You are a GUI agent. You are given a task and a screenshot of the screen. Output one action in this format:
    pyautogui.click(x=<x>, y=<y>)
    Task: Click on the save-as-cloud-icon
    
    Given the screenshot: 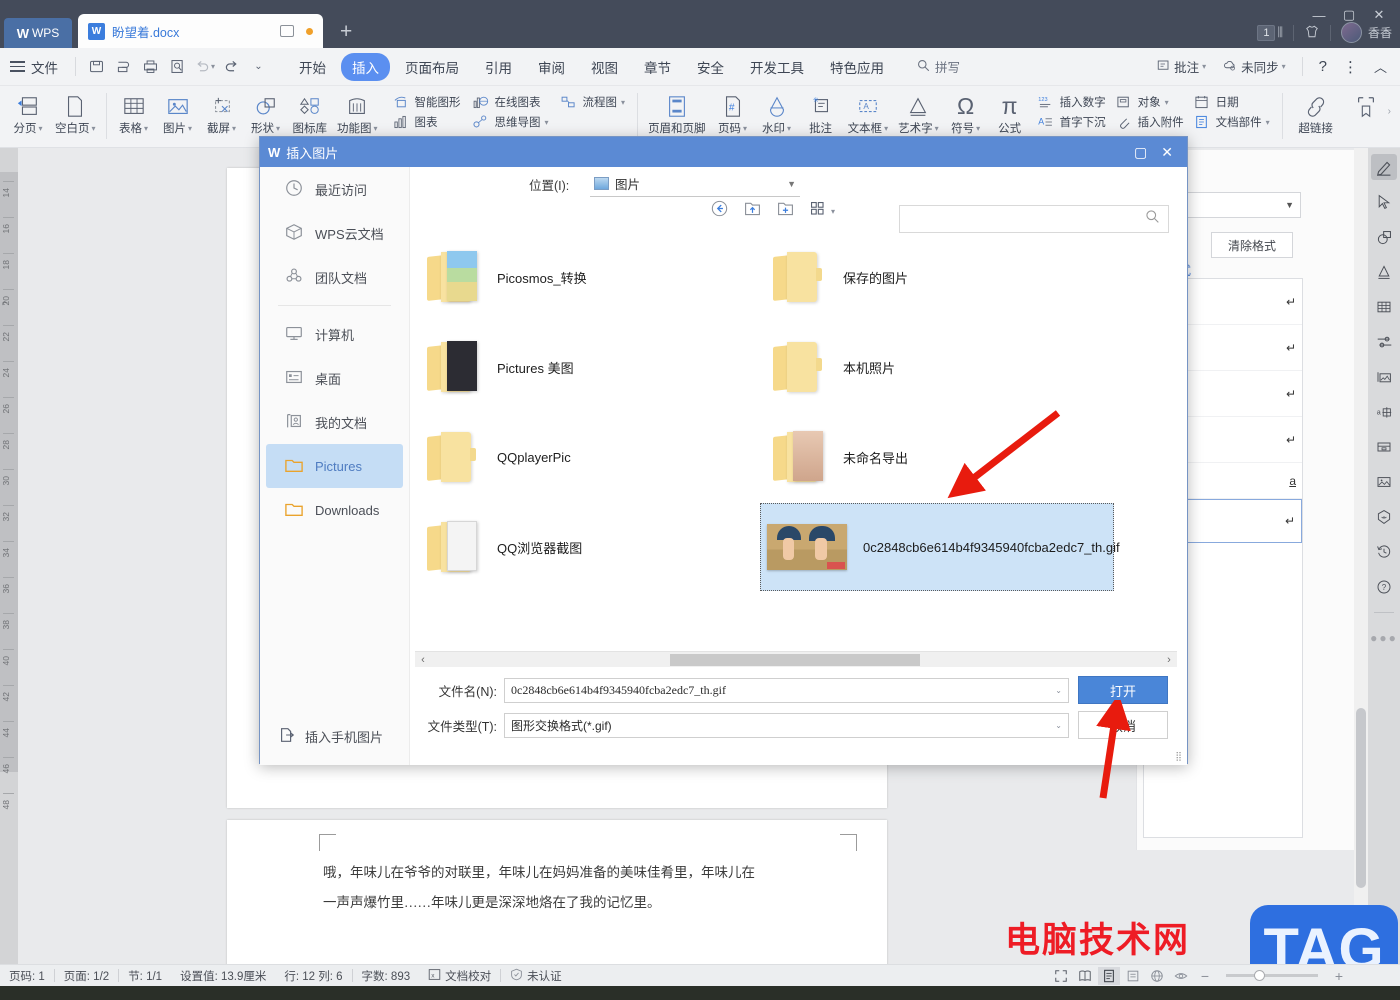 What is the action you would take?
    pyautogui.click(x=123, y=66)
    